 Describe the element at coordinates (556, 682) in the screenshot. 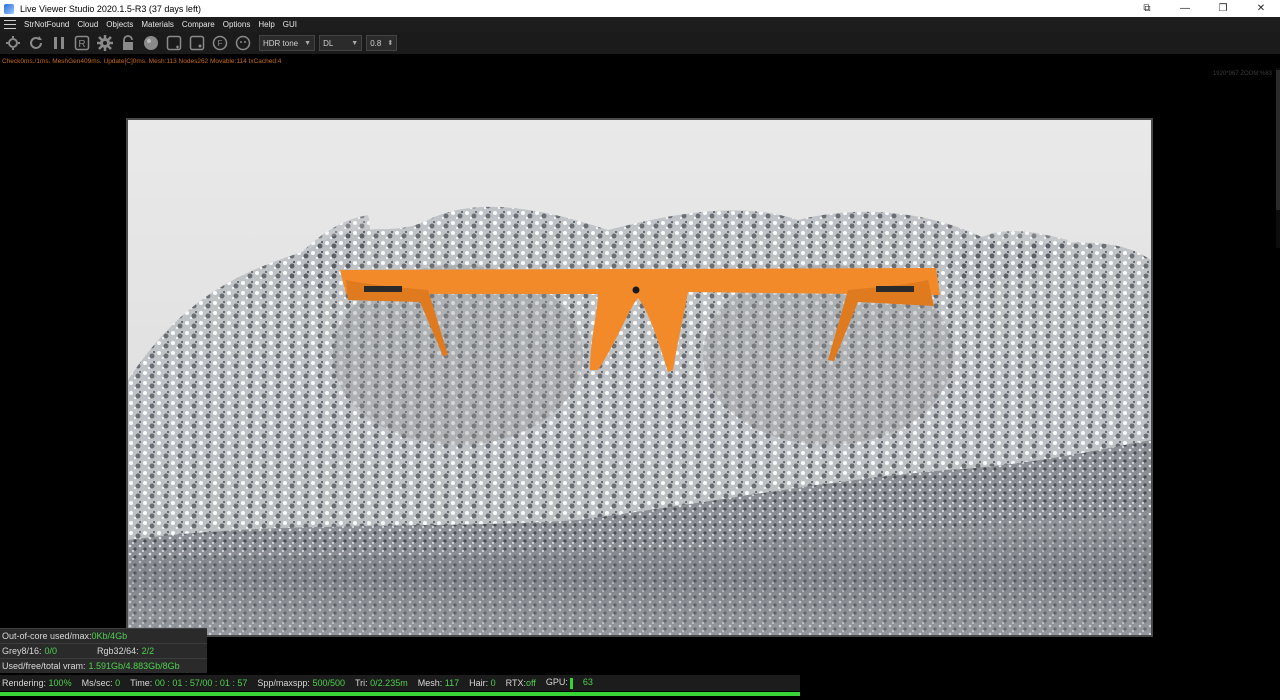

I see `gpu-label: GPU:` at that location.